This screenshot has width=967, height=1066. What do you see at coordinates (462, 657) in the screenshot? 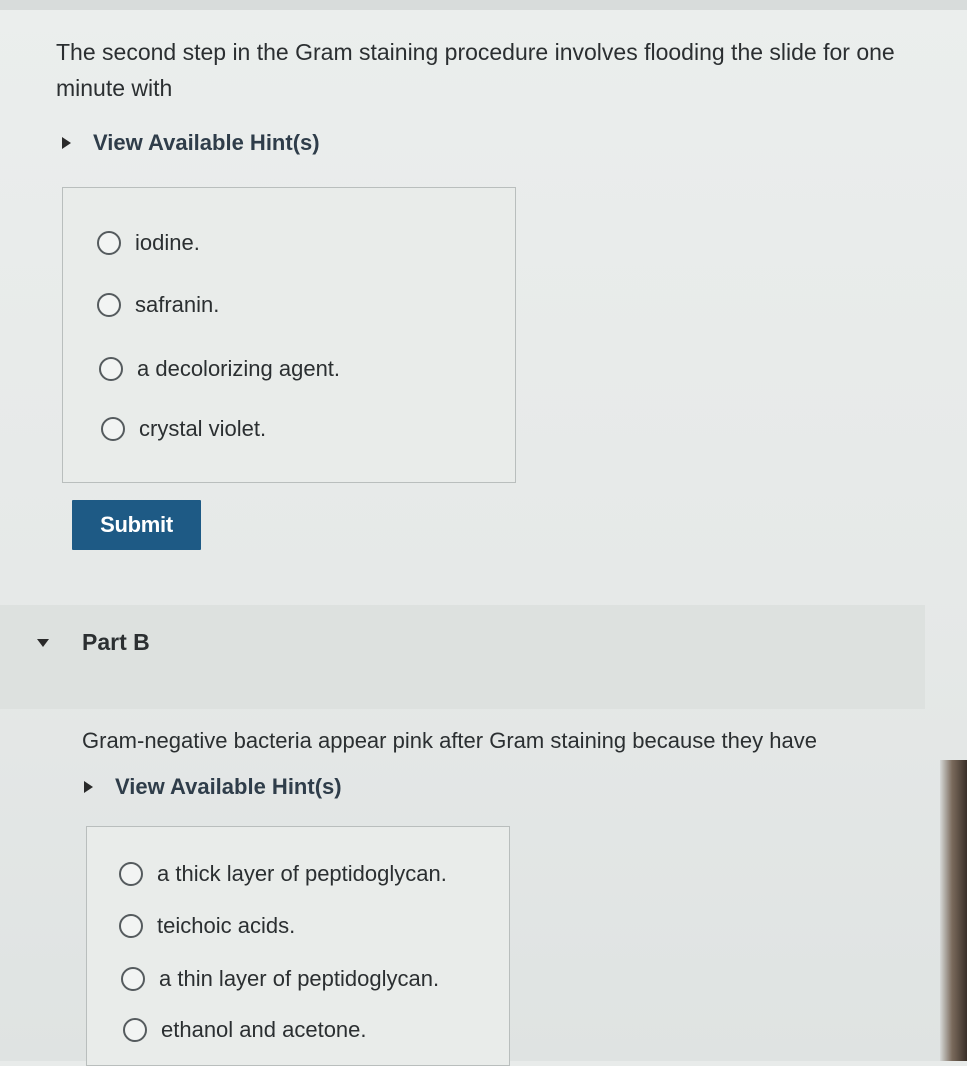
I see `part-b-header: Part B` at bounding box center [462, 657].